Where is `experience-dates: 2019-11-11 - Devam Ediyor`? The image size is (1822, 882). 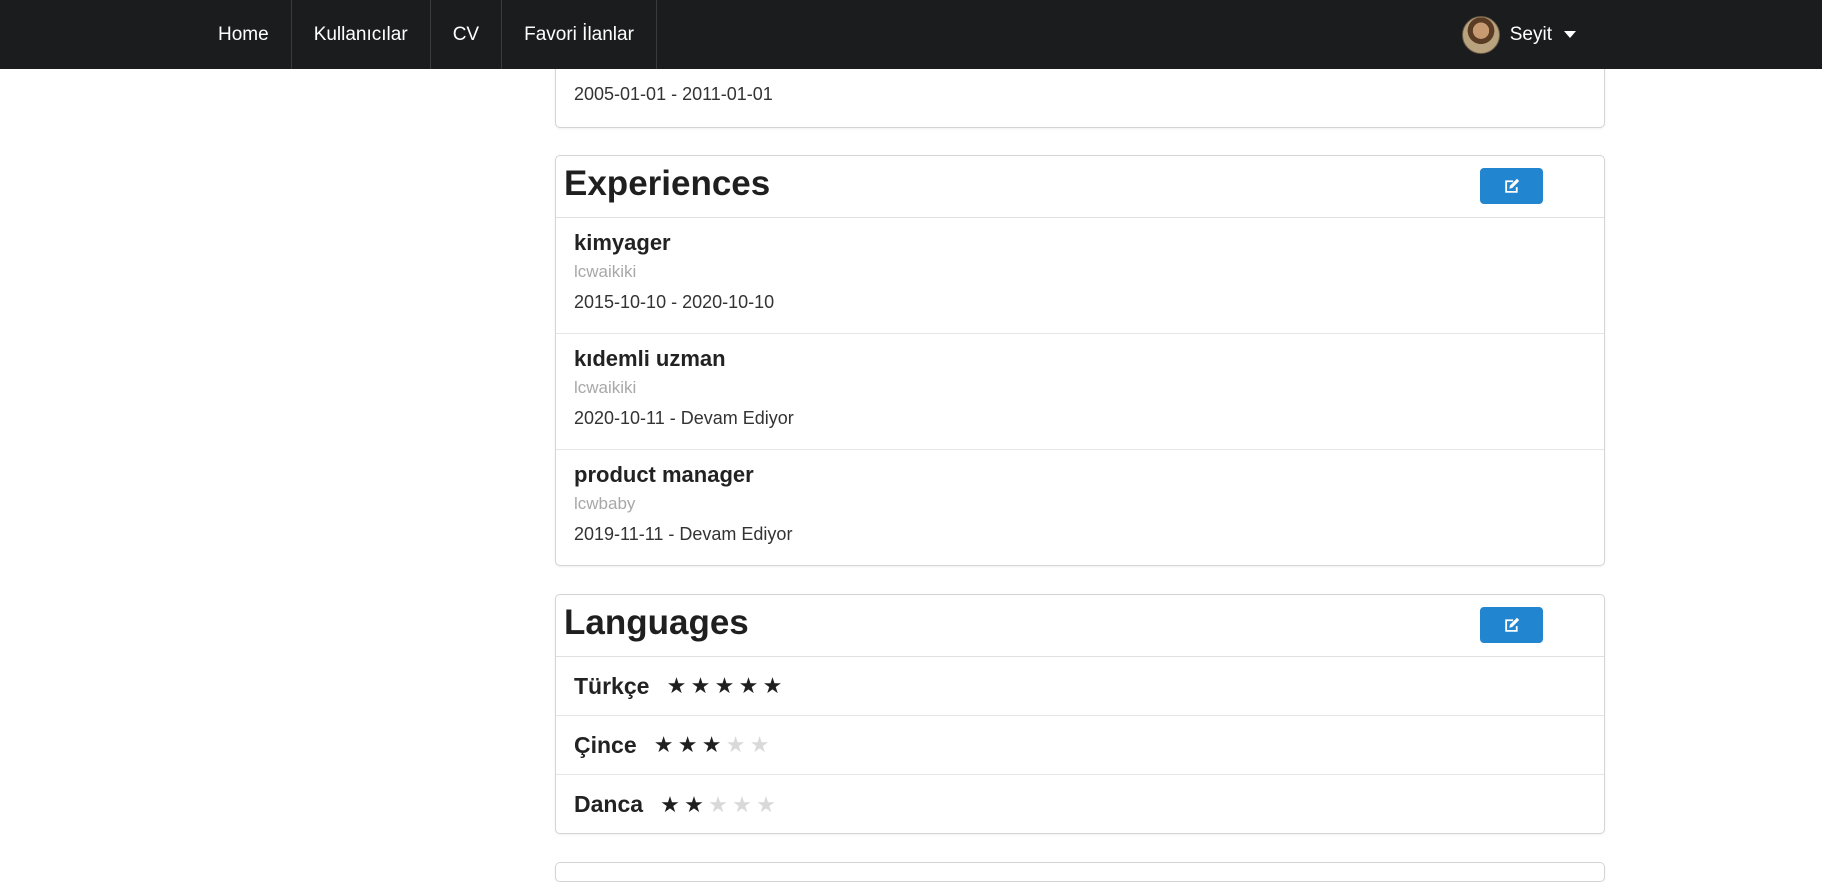 experience-dates: 2019-11-11 - Devam Ediyor is located at coordinates (683, 534).